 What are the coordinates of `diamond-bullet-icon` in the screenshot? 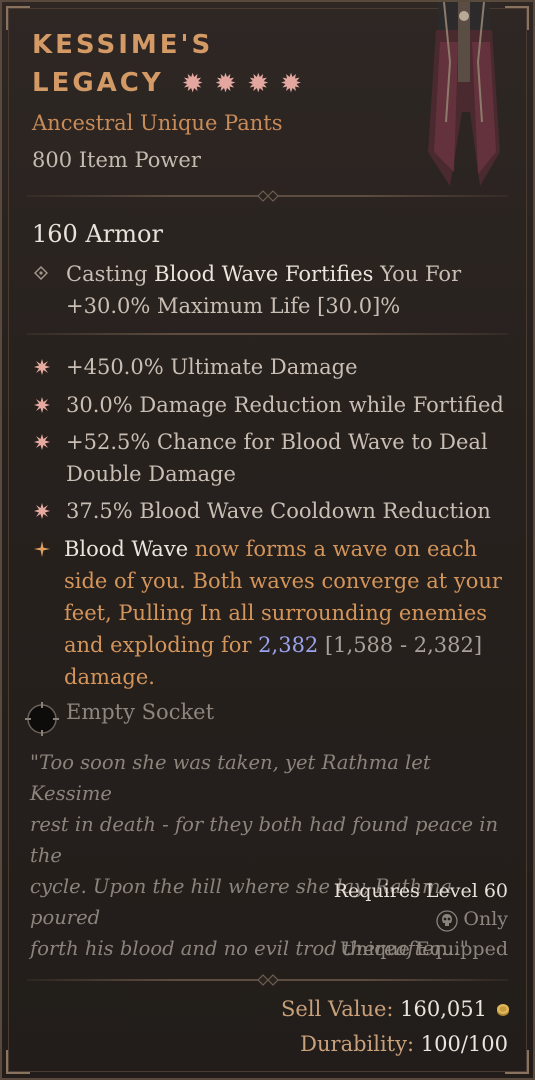 It's located at (41, 273).